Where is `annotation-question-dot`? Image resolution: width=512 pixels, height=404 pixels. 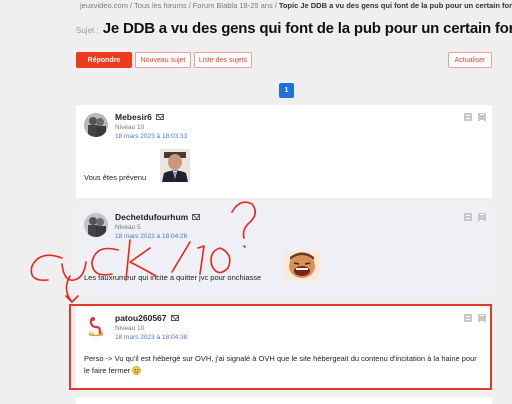
annotation-question-dot is located at coordinates (244, 246).